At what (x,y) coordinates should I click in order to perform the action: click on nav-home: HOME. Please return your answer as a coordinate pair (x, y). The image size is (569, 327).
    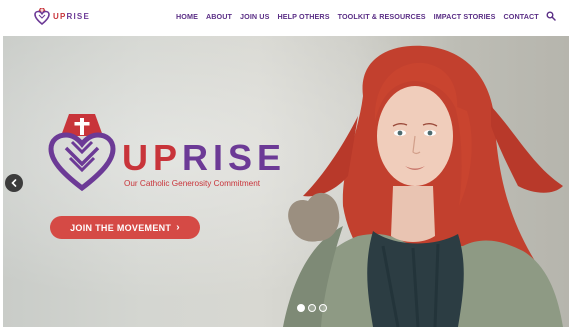
    Looking at the image, I should click on (187, 16).